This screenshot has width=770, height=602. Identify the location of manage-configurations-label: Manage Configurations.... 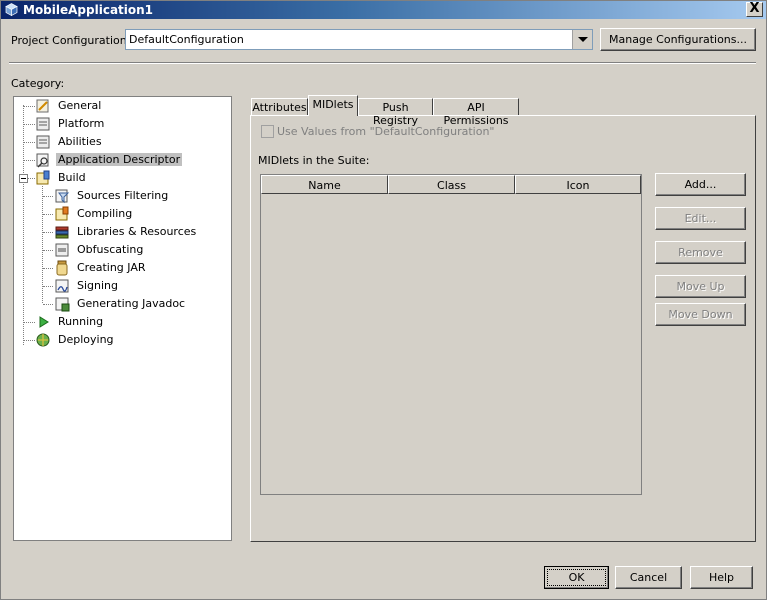
(677, 39).